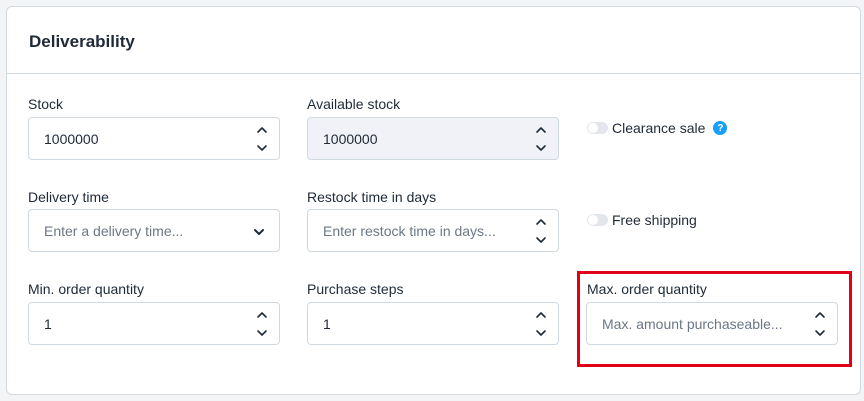  I want to click on stock-stepper, so click(262, 139).